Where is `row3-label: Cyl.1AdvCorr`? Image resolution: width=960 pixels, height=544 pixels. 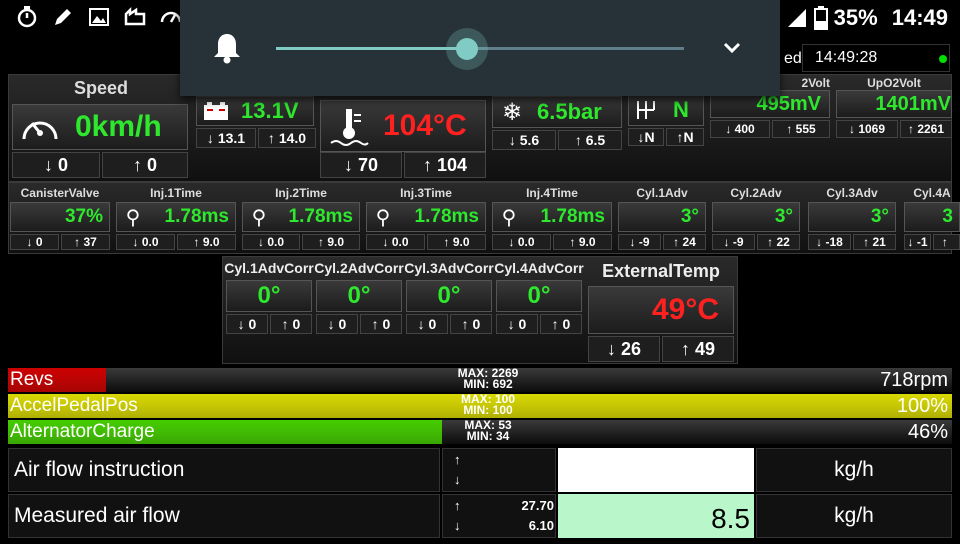 row3-label: Cyl.1AdvCorr is located at coordinates (269, 268).